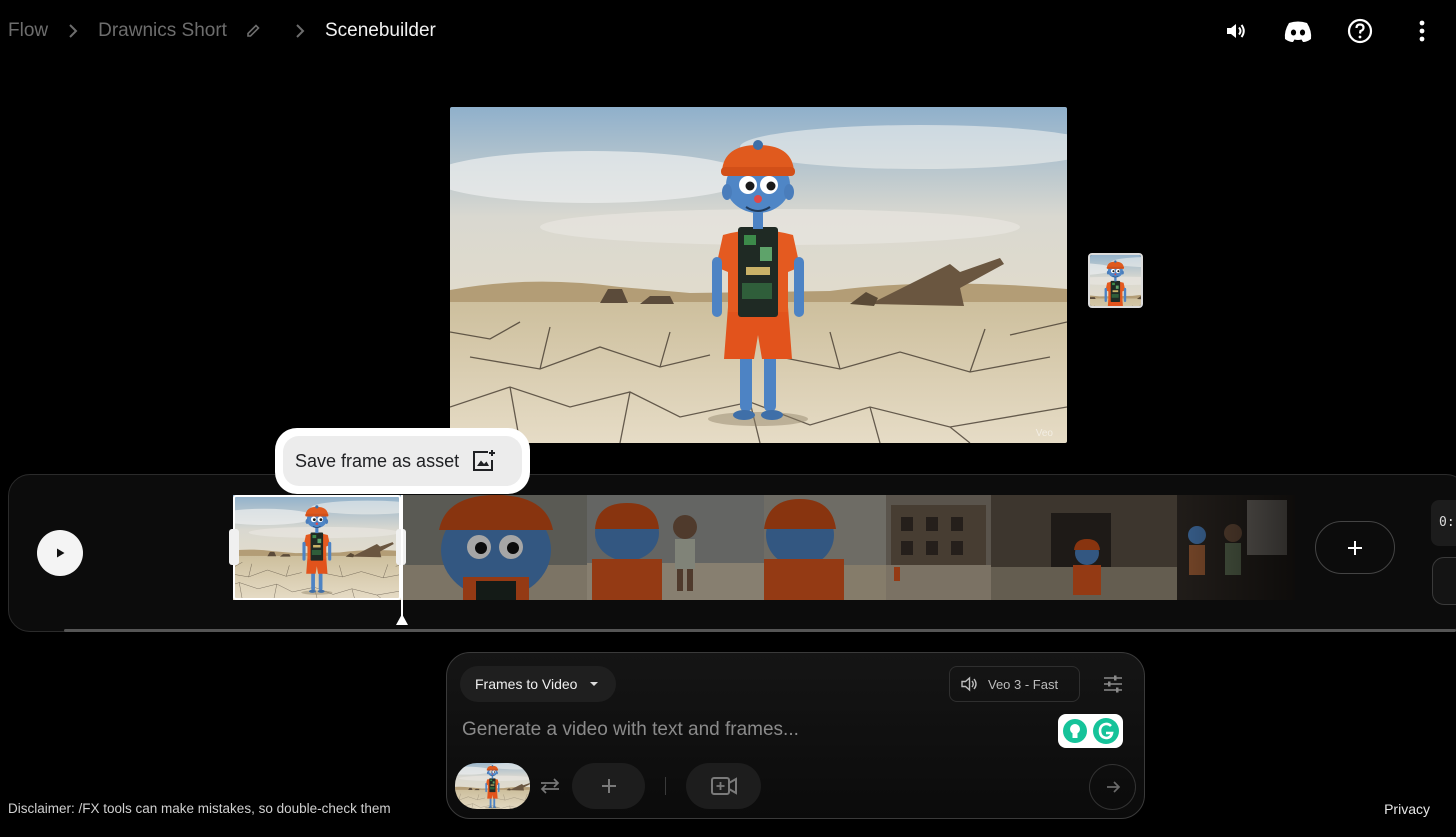 The image size is (1456, 837). I want to click on arrow-right-icon, so click(1113, 787).